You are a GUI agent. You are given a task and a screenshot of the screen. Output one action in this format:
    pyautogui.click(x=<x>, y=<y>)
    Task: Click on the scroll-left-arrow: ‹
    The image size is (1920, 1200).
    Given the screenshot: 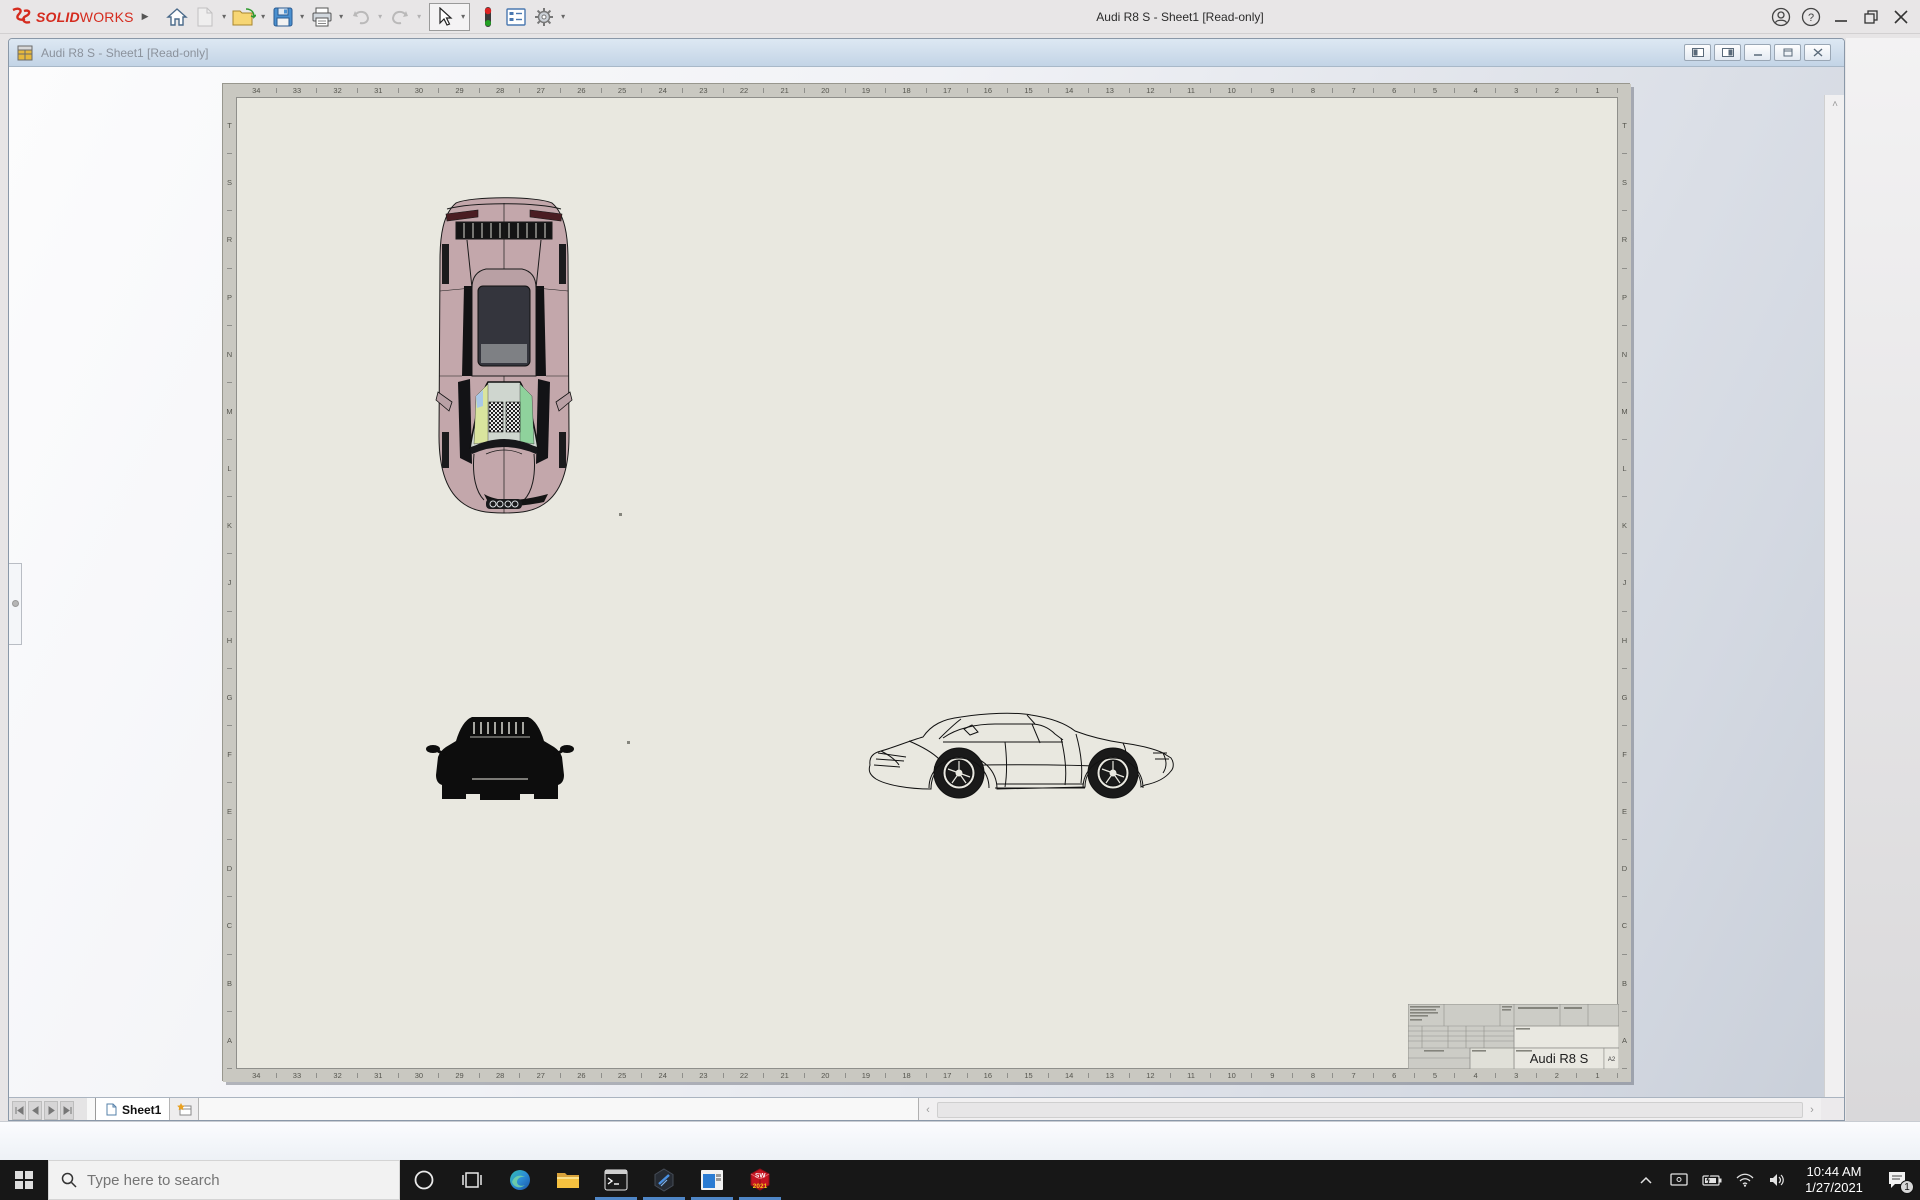 What is the action you would take?
    pyautogui.click(x=928, y=1110)
    